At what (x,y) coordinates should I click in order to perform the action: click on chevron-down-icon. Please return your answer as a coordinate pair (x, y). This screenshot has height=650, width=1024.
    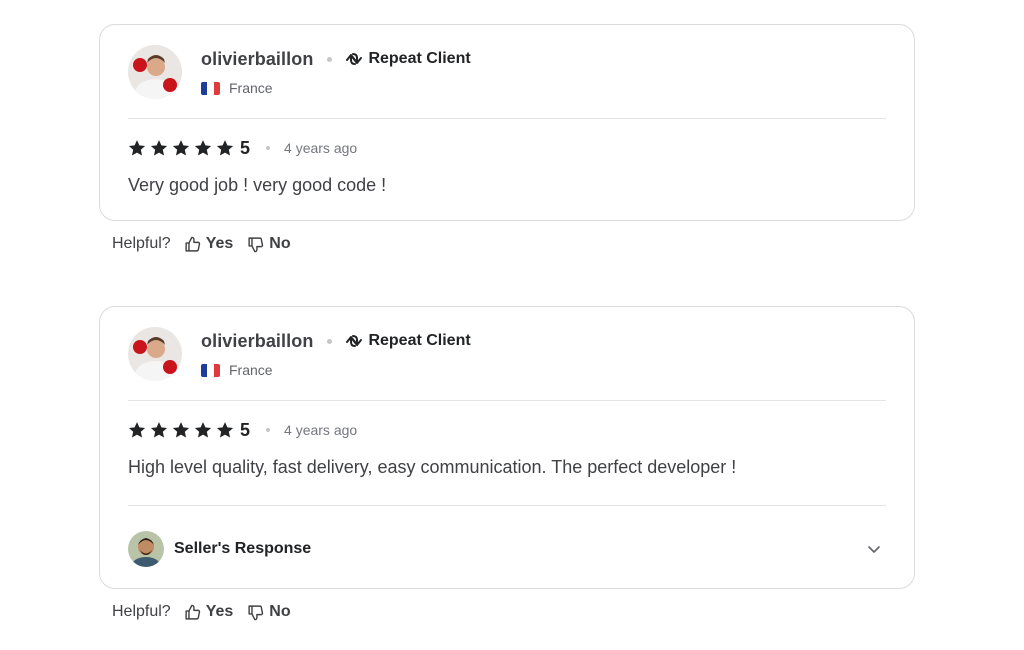
    Looking at the image, I should click on (874, 549).